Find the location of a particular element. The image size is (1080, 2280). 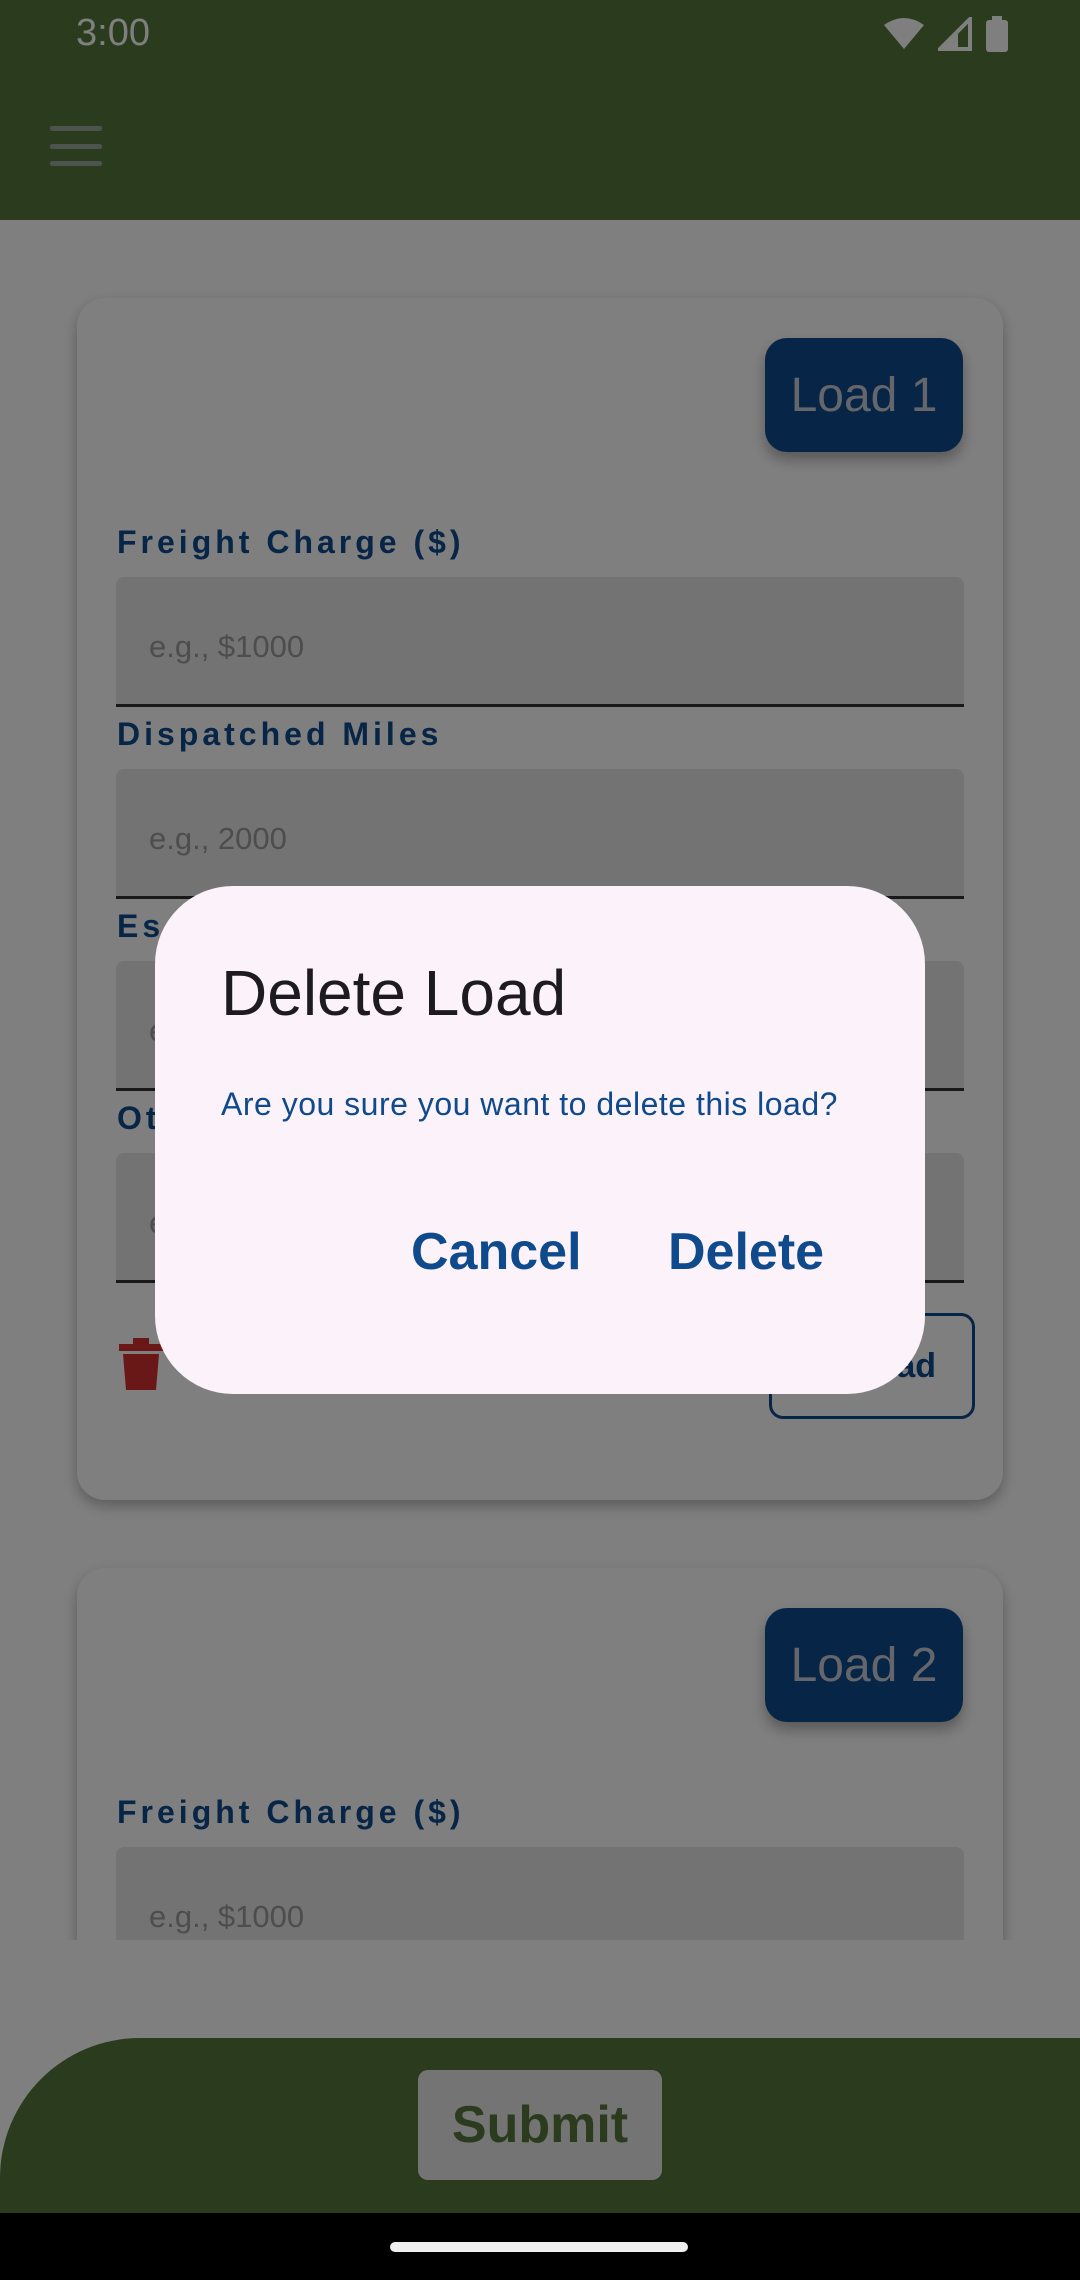

navigation-bar is located at coordinates (540, 2246).